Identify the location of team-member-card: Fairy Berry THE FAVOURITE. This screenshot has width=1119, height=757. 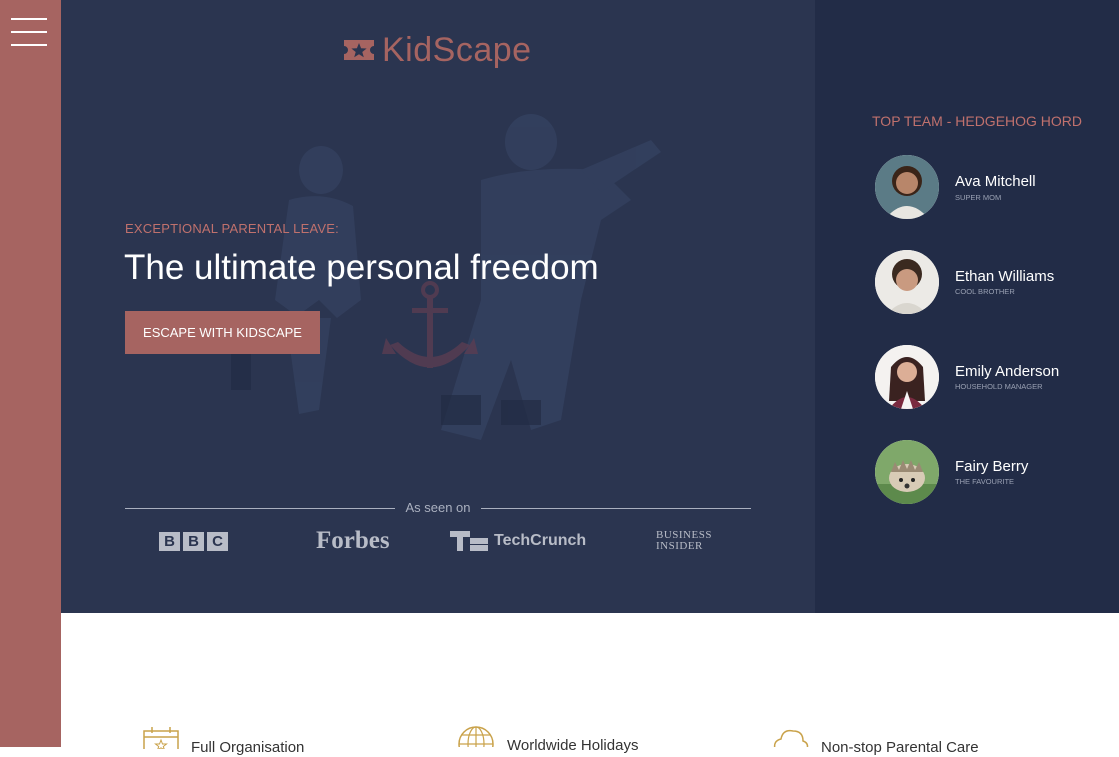
(990, 472).